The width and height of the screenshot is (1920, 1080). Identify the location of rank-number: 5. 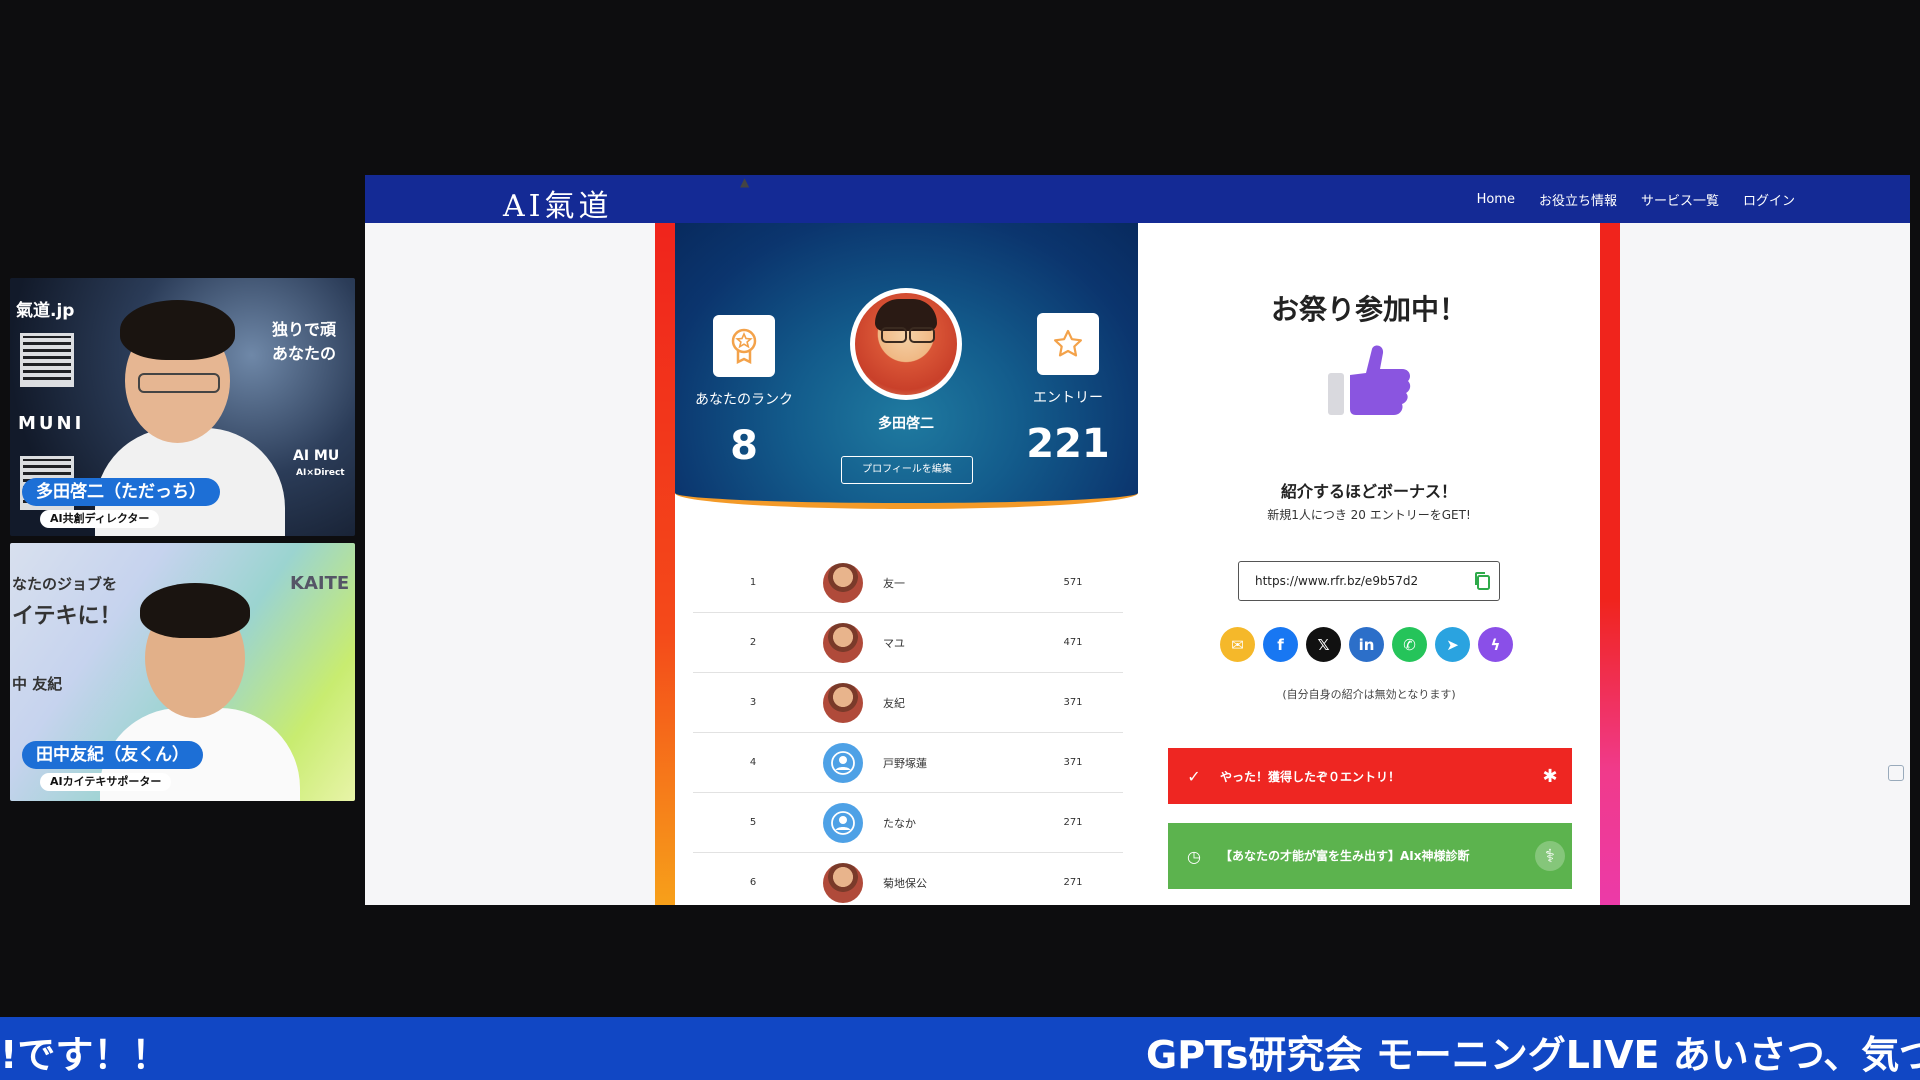
(753, 822).